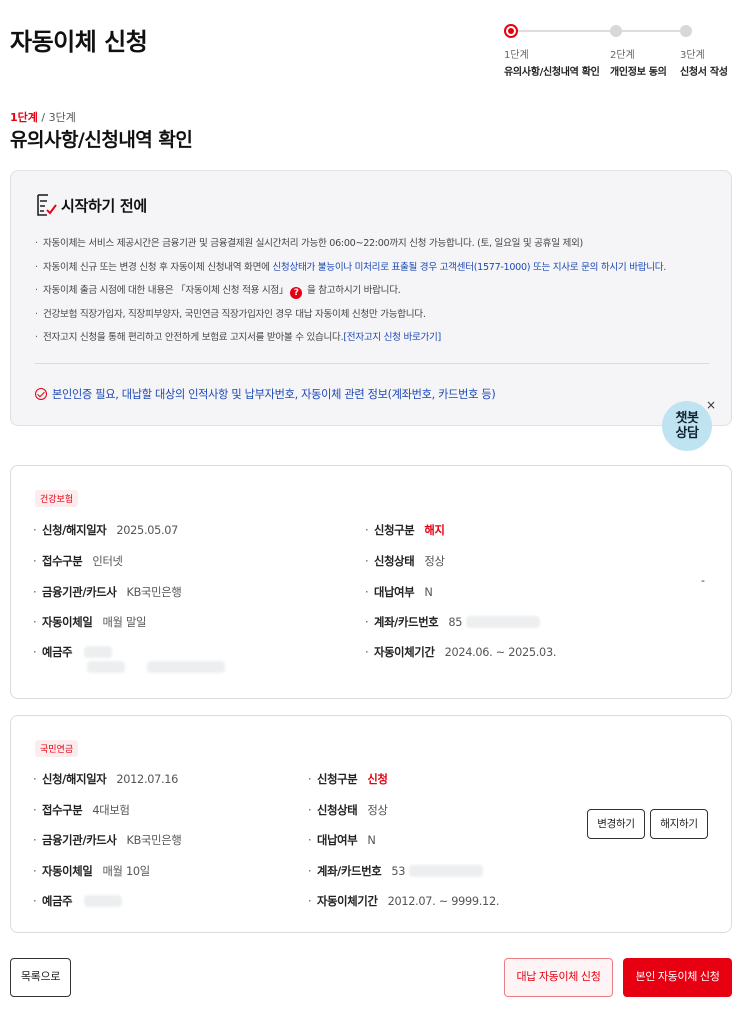 Image resolution: width=741 pixels, height=1024 pixels. I want to click on action-placeholder: -, so click(703, 580).